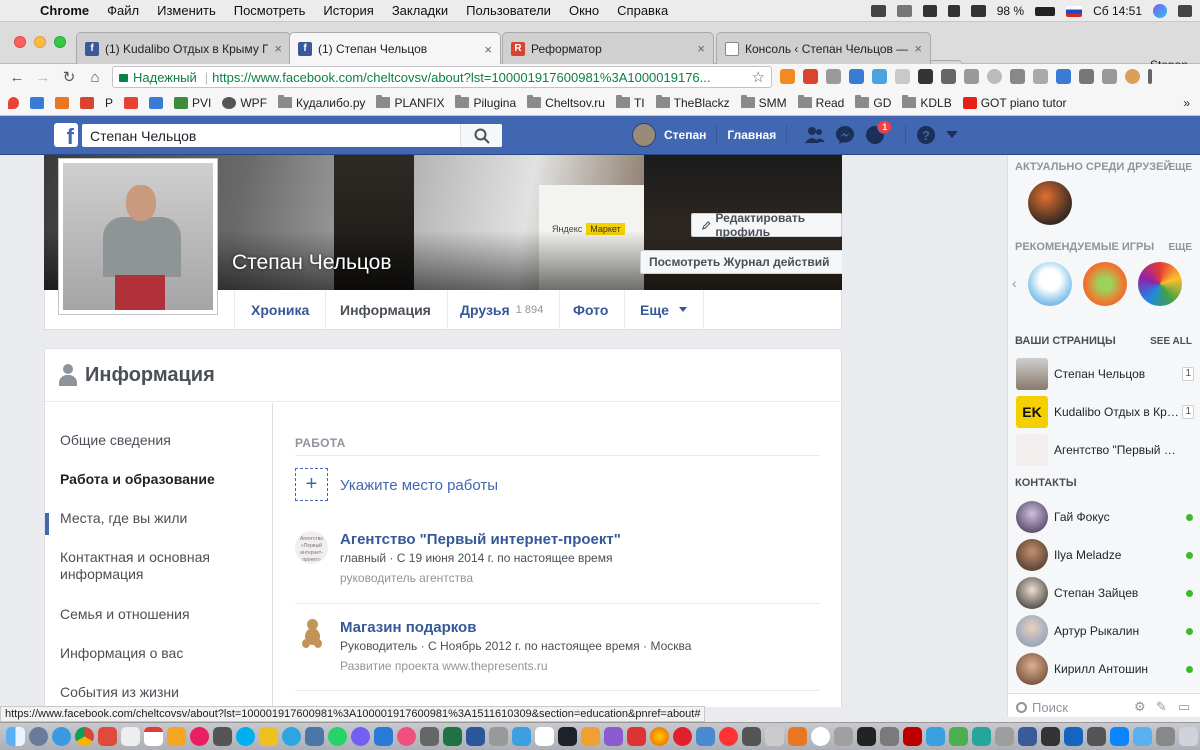 Image resolution: width=1200 pixels, height=750 pixels. What do you see at coordinates (642, 10) in the screenshot?
I see `menu-help: Справка` at bounding box center [642, 10].